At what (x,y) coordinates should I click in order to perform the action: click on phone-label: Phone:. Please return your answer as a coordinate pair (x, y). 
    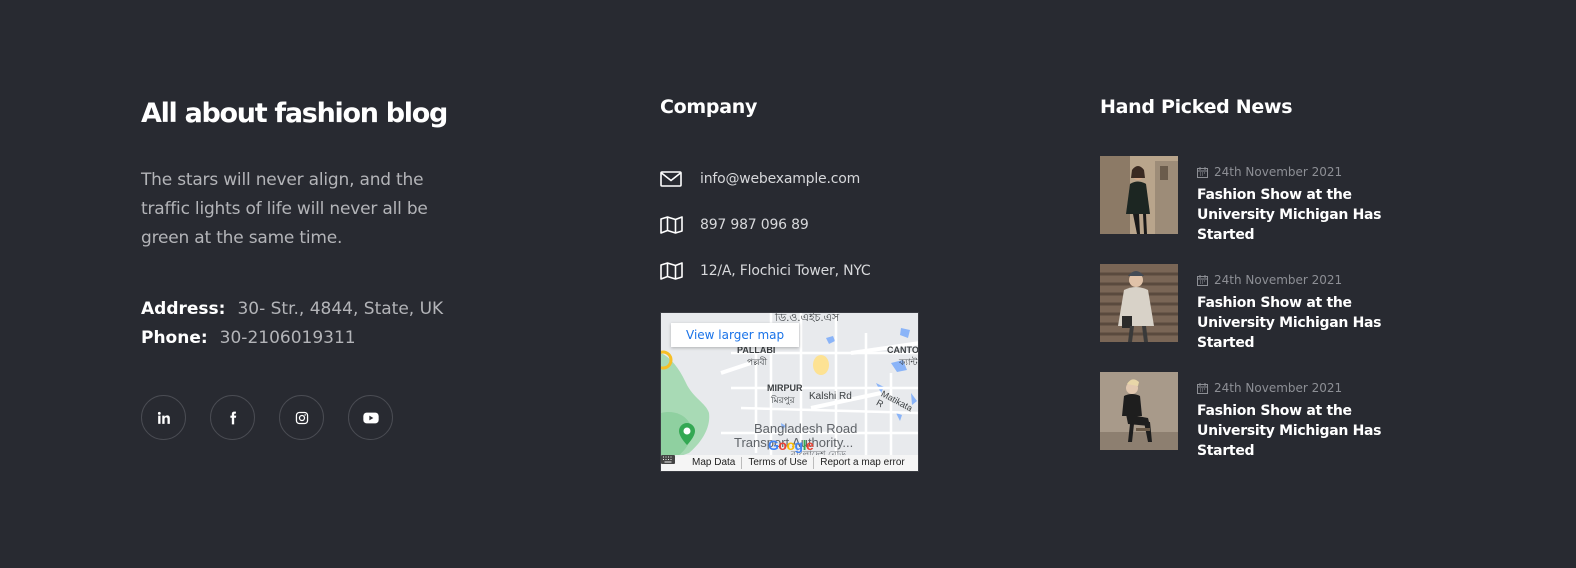
    Looking at the image, I should click on (174, 338).